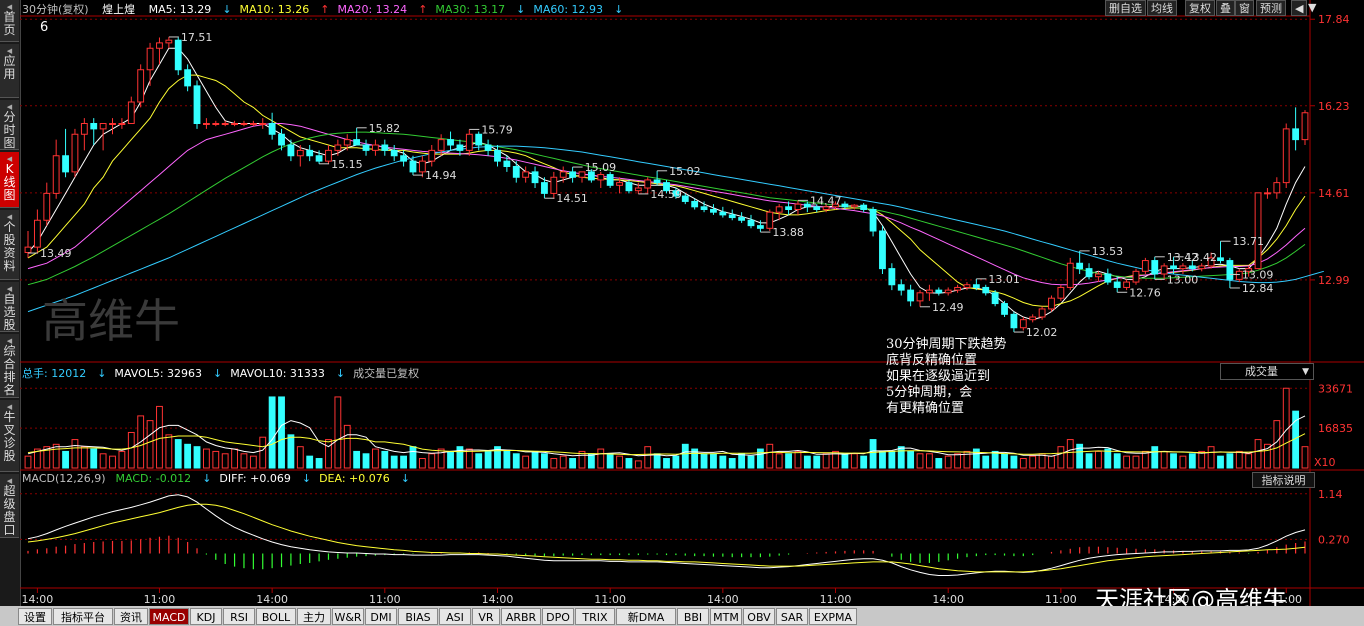 The image size is (1364, 626). I want to click on indicator-tab: KDJ, so click(206, 616).